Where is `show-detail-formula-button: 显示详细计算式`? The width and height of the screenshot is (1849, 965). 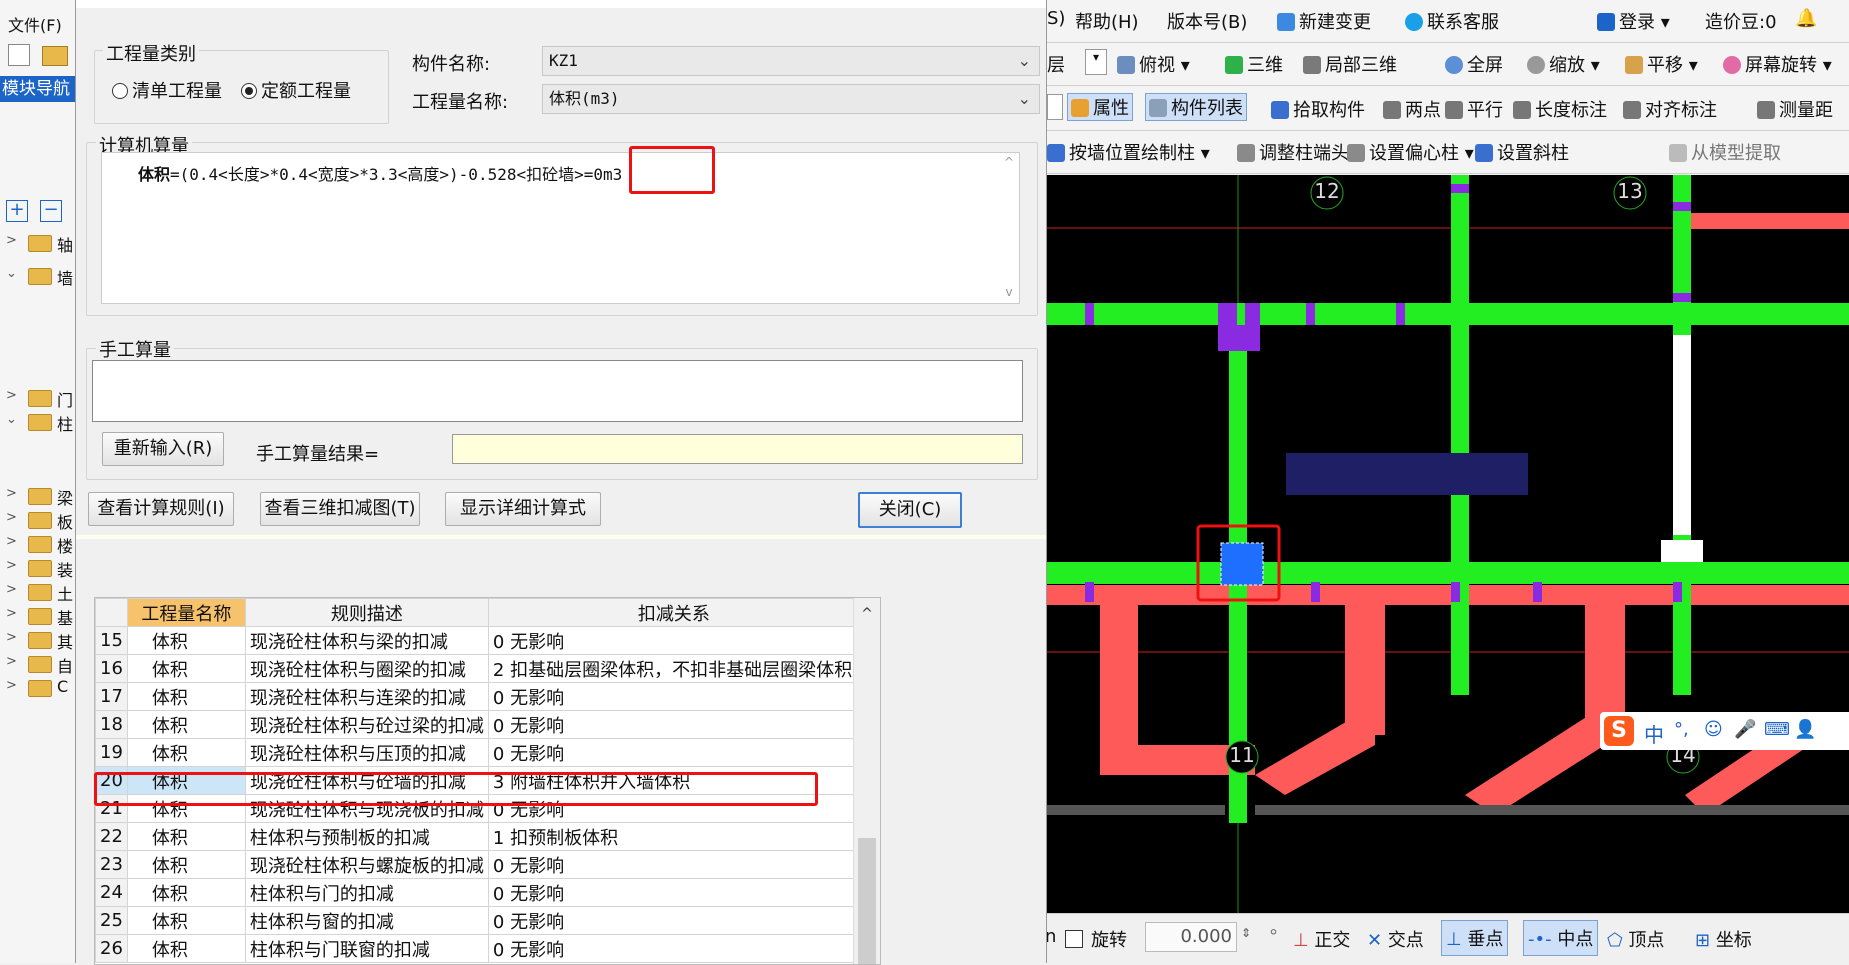 show-detail-formula-button: 显示详细计算式 is located at coordinates (523, 509).